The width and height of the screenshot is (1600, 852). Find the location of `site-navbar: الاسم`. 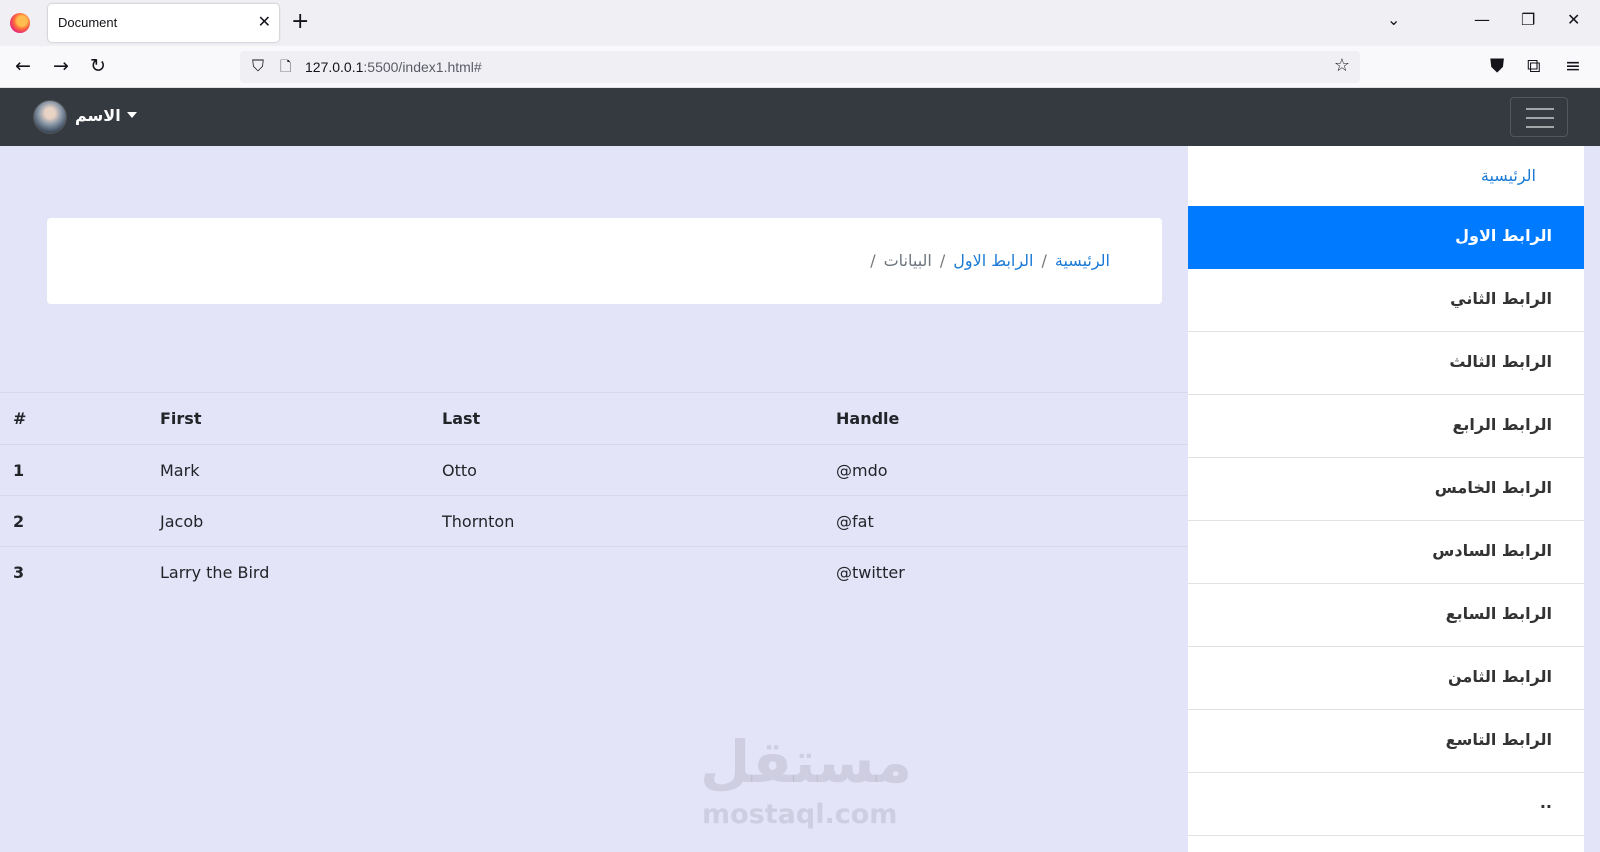

site-navbar: الاسم is located at coordinates (800, 117).